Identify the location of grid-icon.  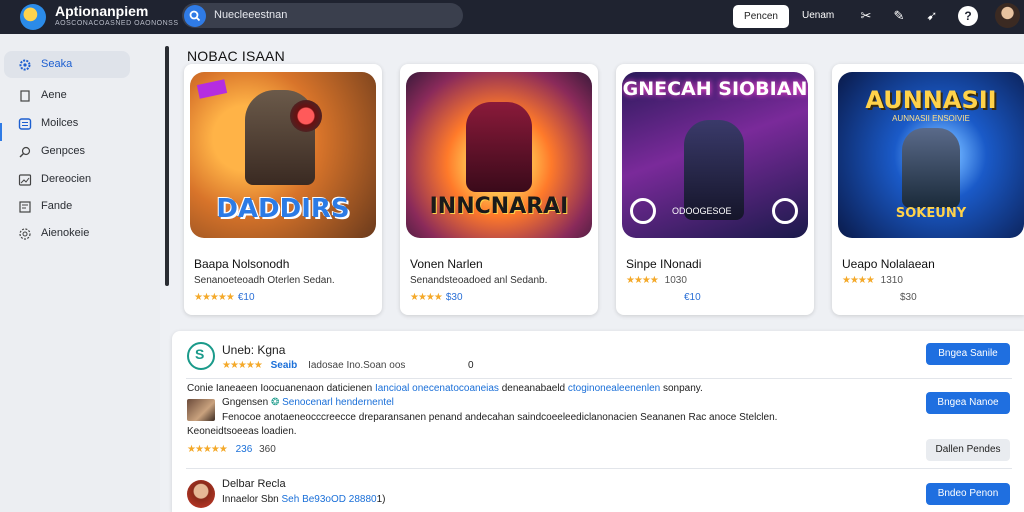
(25, 124).